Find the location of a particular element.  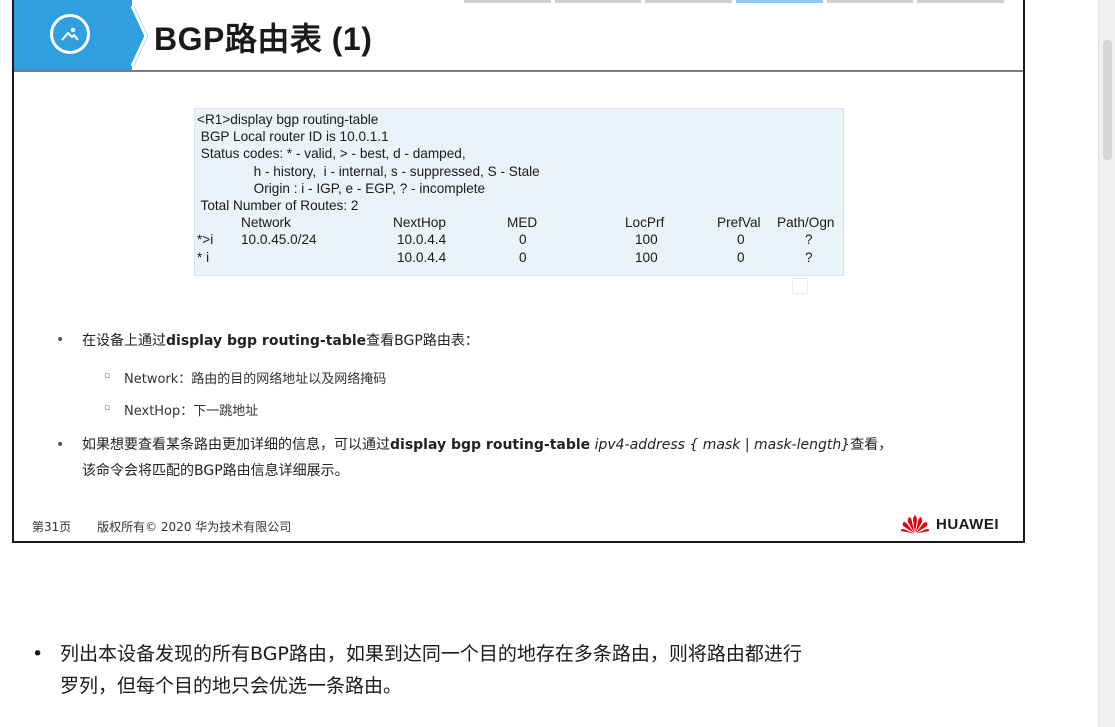

section-progress-strip is located at coordinates (734, 1).